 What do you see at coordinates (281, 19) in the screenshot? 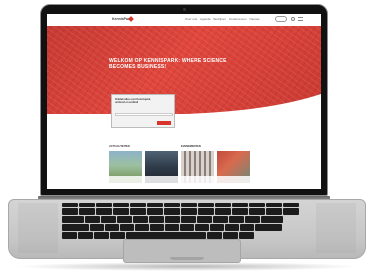
I see `nav-contact-button` at bounding box center [281, 19].